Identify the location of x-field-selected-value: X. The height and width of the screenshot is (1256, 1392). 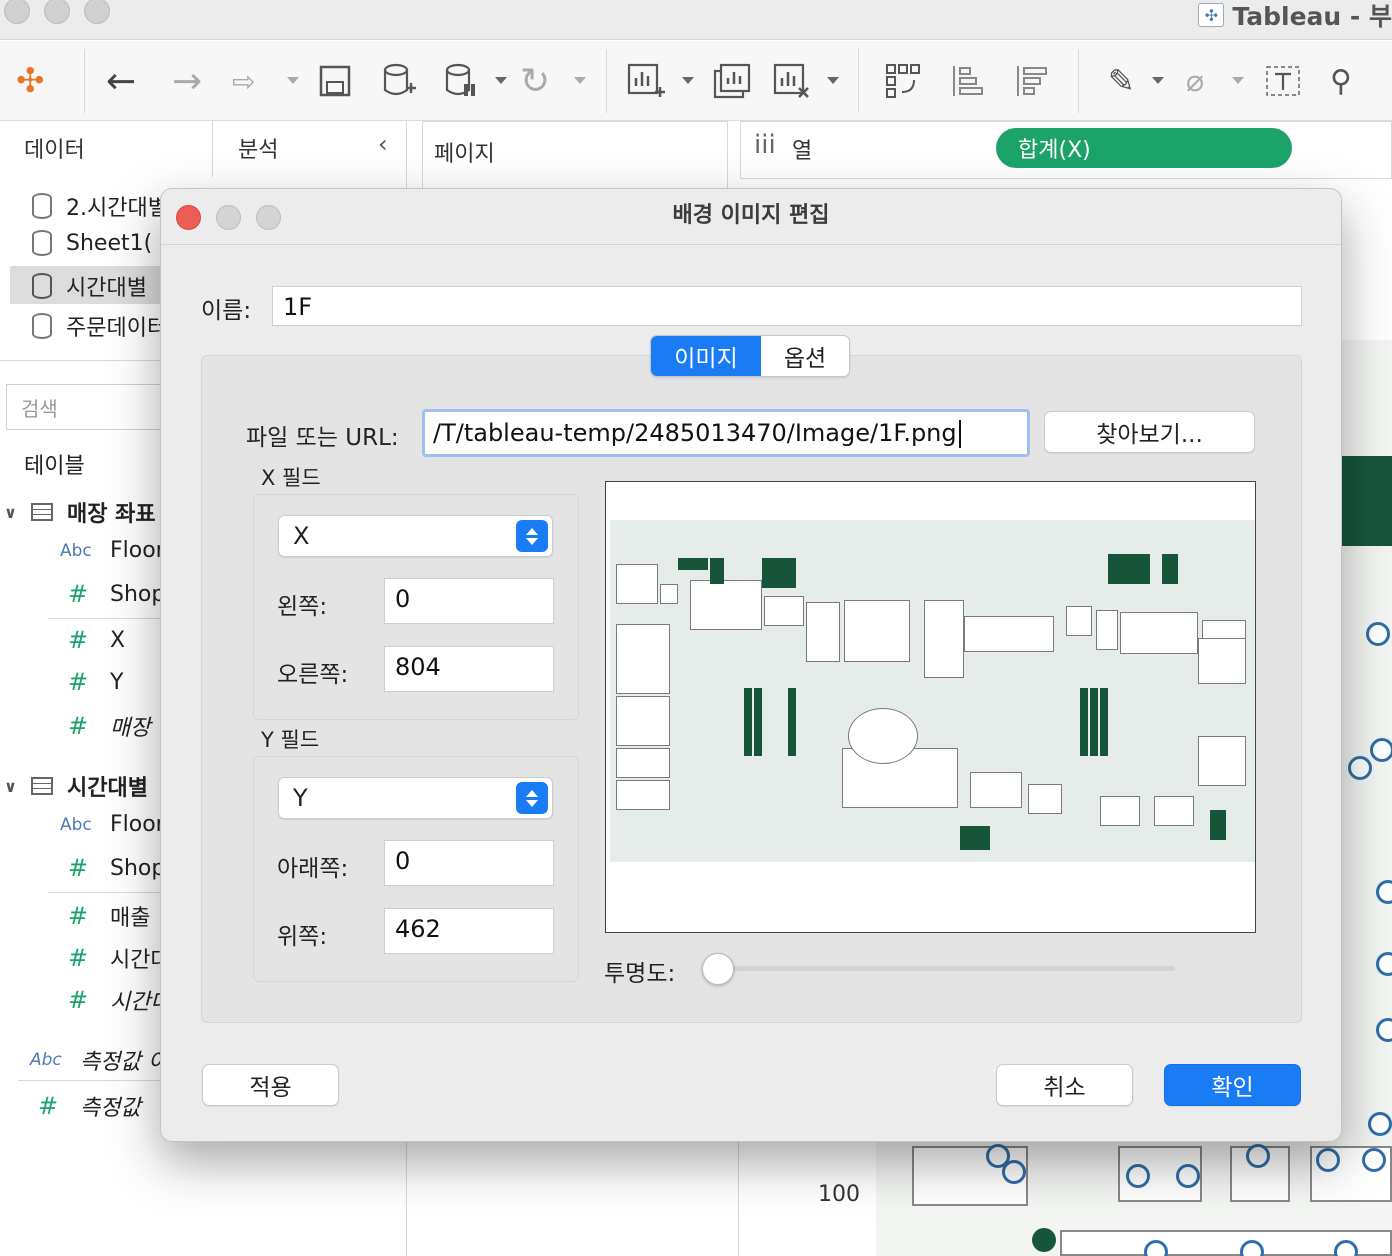
(301, 536).